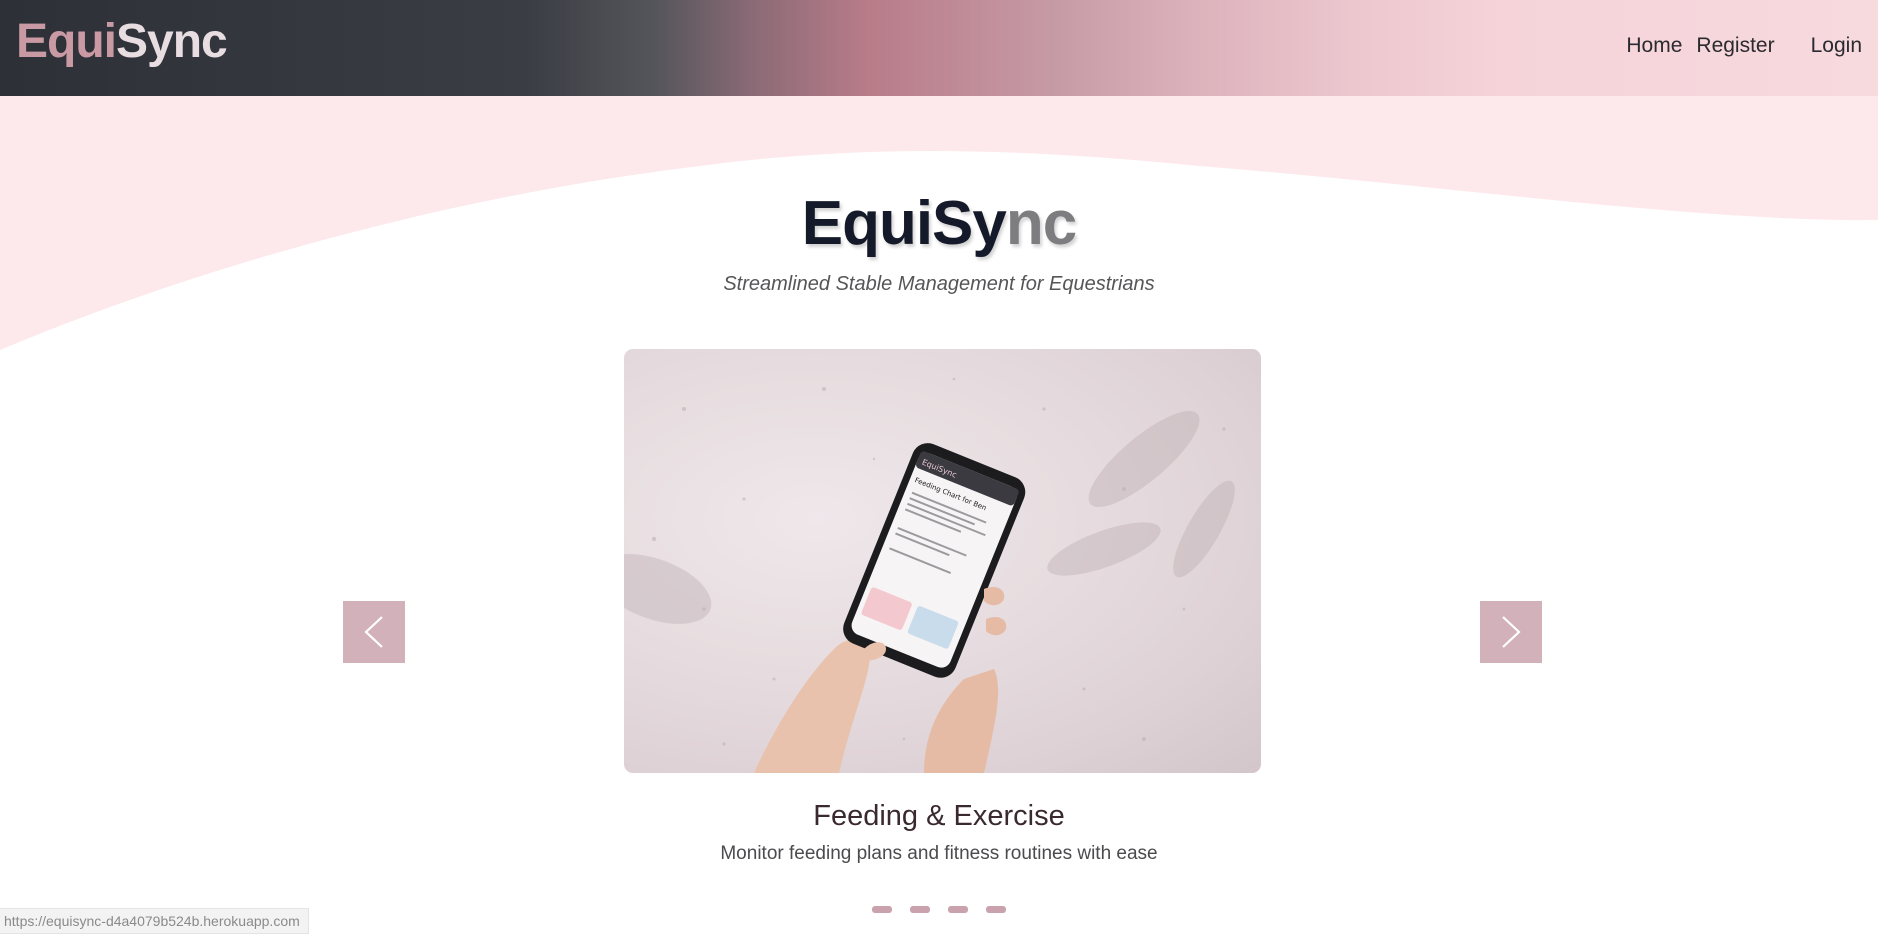 The image size is (1878, 937). I want to click on hero-title: EquiSync, so click(939, 223).